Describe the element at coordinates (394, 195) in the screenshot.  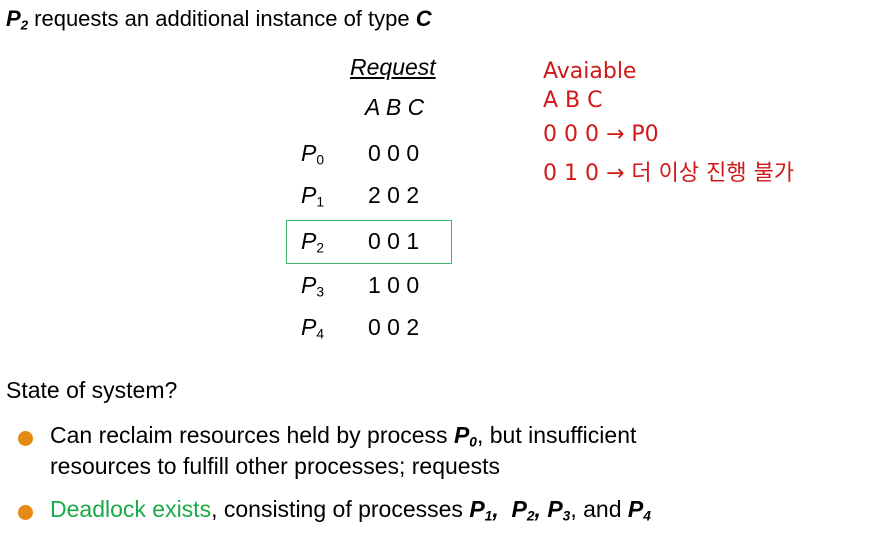
I see `request-values: 2 0 2` at that location.